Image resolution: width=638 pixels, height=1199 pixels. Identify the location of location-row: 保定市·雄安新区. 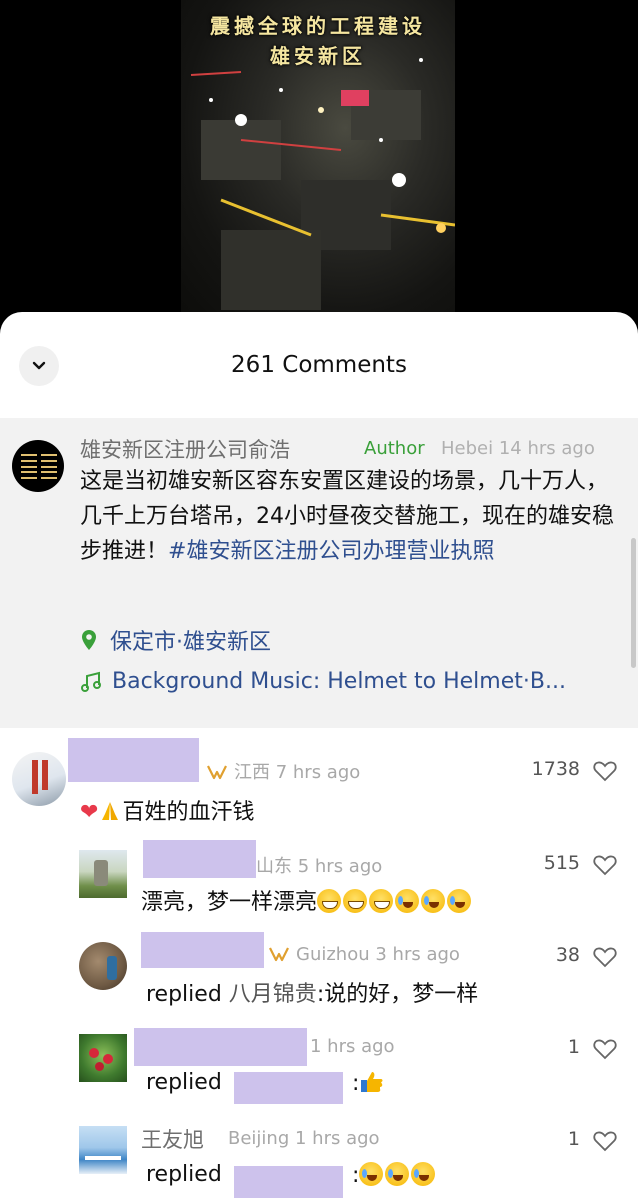
(175, 640).